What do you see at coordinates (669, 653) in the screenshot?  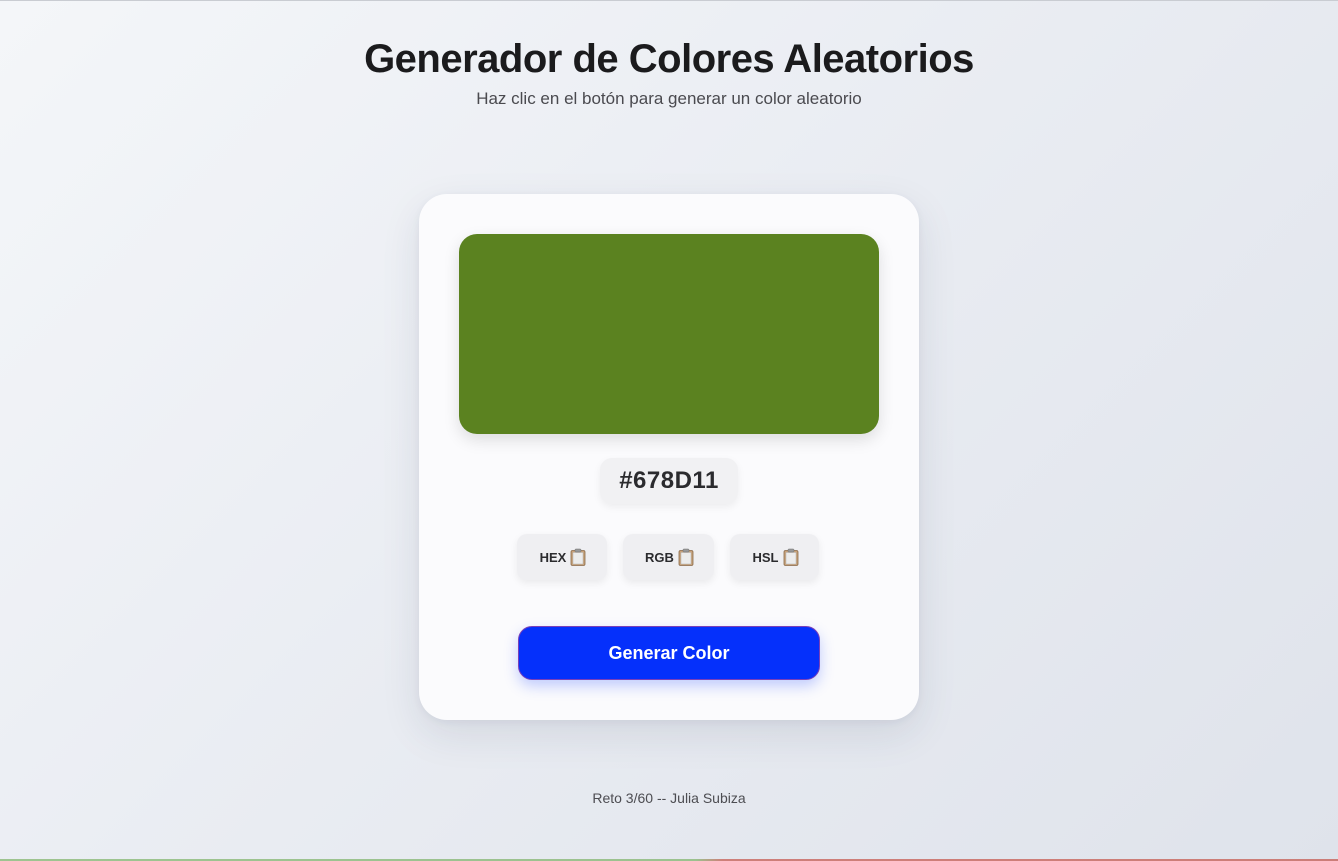 I see `generate-color-button: Generar Color` at bounding box center [669, 653].